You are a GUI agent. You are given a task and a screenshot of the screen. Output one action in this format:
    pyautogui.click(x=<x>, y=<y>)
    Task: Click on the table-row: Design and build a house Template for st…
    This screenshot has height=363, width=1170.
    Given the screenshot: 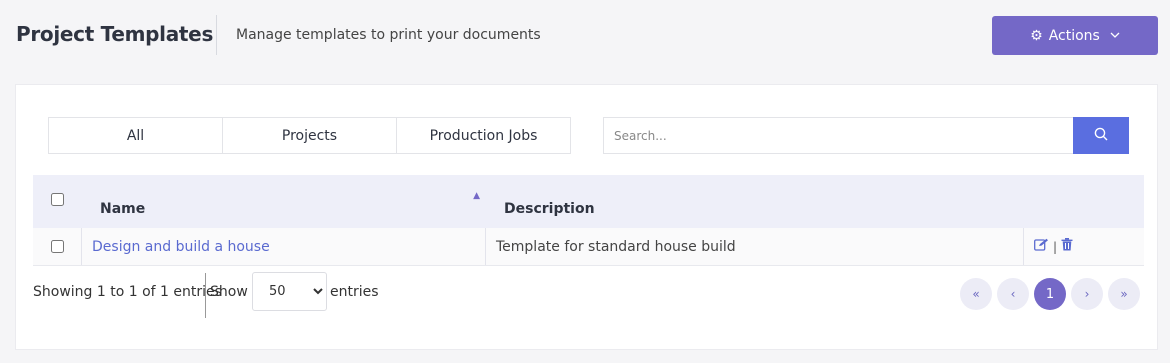 What is the action you would take?
    pyautogui.click(x=588, y=247)
    